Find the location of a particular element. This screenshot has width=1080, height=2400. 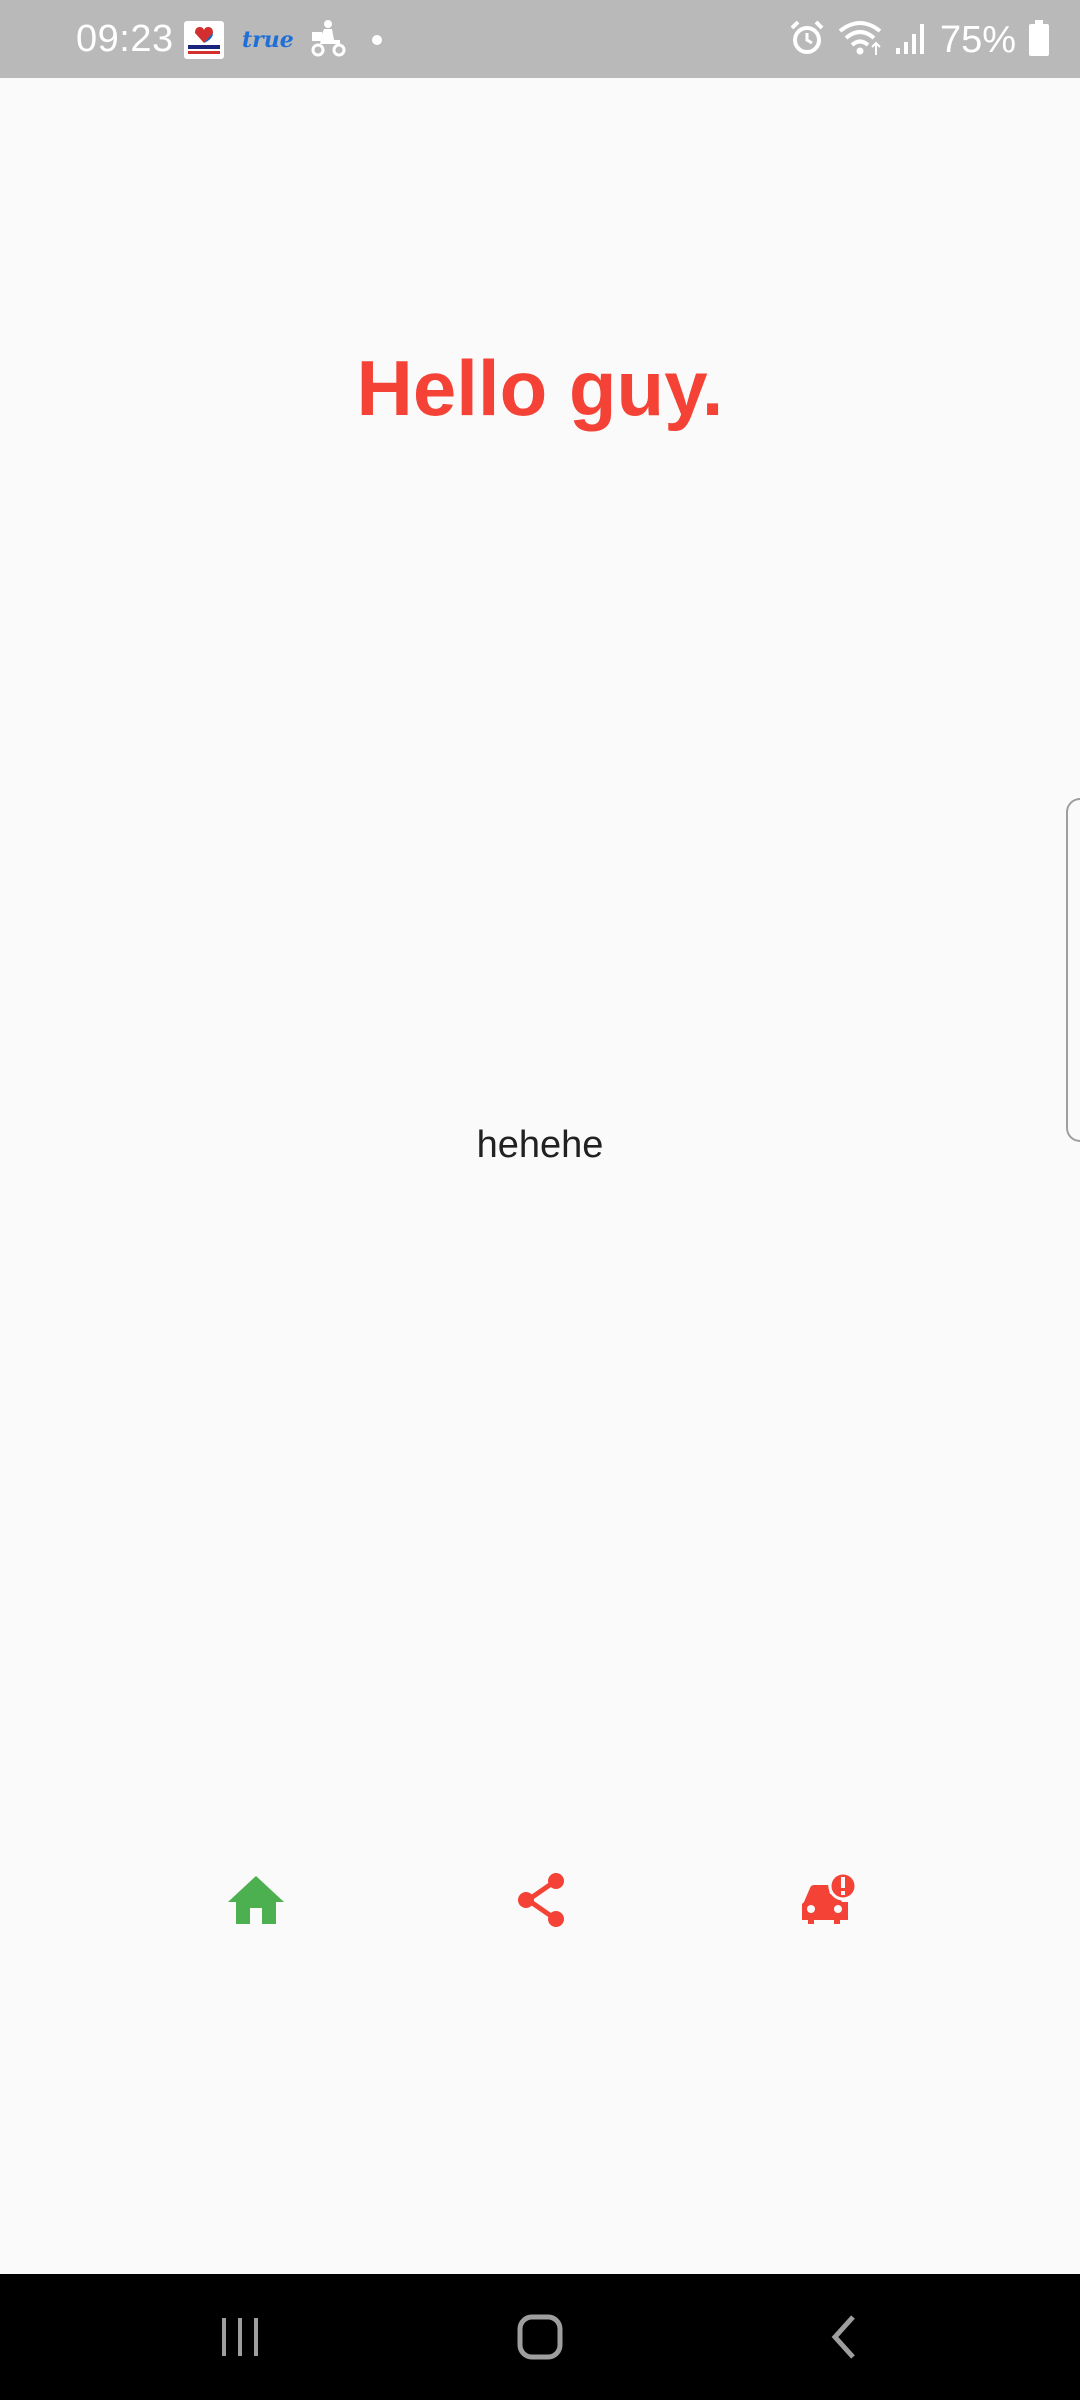

alarm-icon is located at coordinates (807, 40).